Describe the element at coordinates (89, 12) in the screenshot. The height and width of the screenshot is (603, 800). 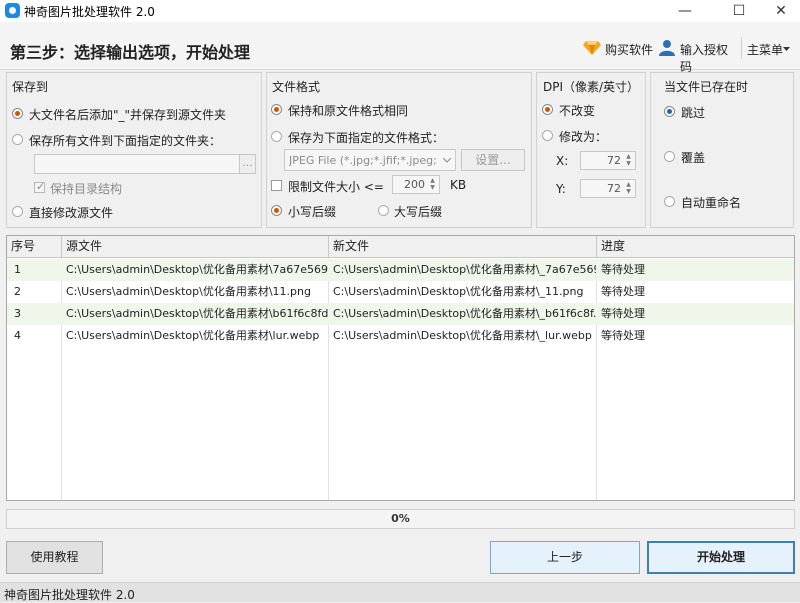
I see `window-title: 神奇图片批处理软件 2.0` at that location.